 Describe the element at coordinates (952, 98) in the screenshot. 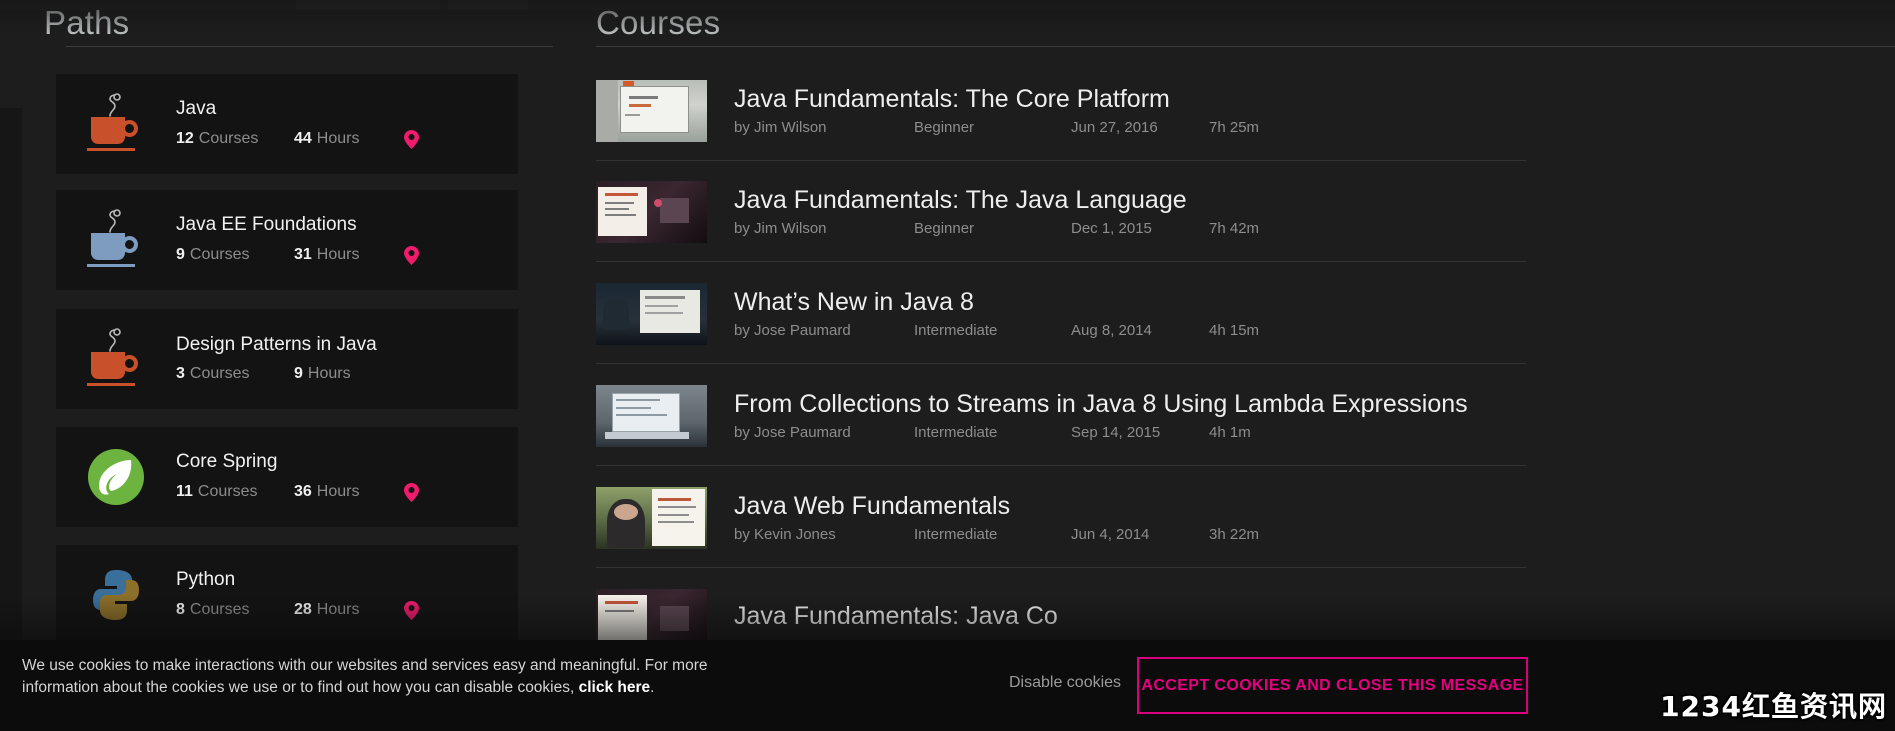

I see `course-title: Java Fundamentals: The Core Platform` at that location.